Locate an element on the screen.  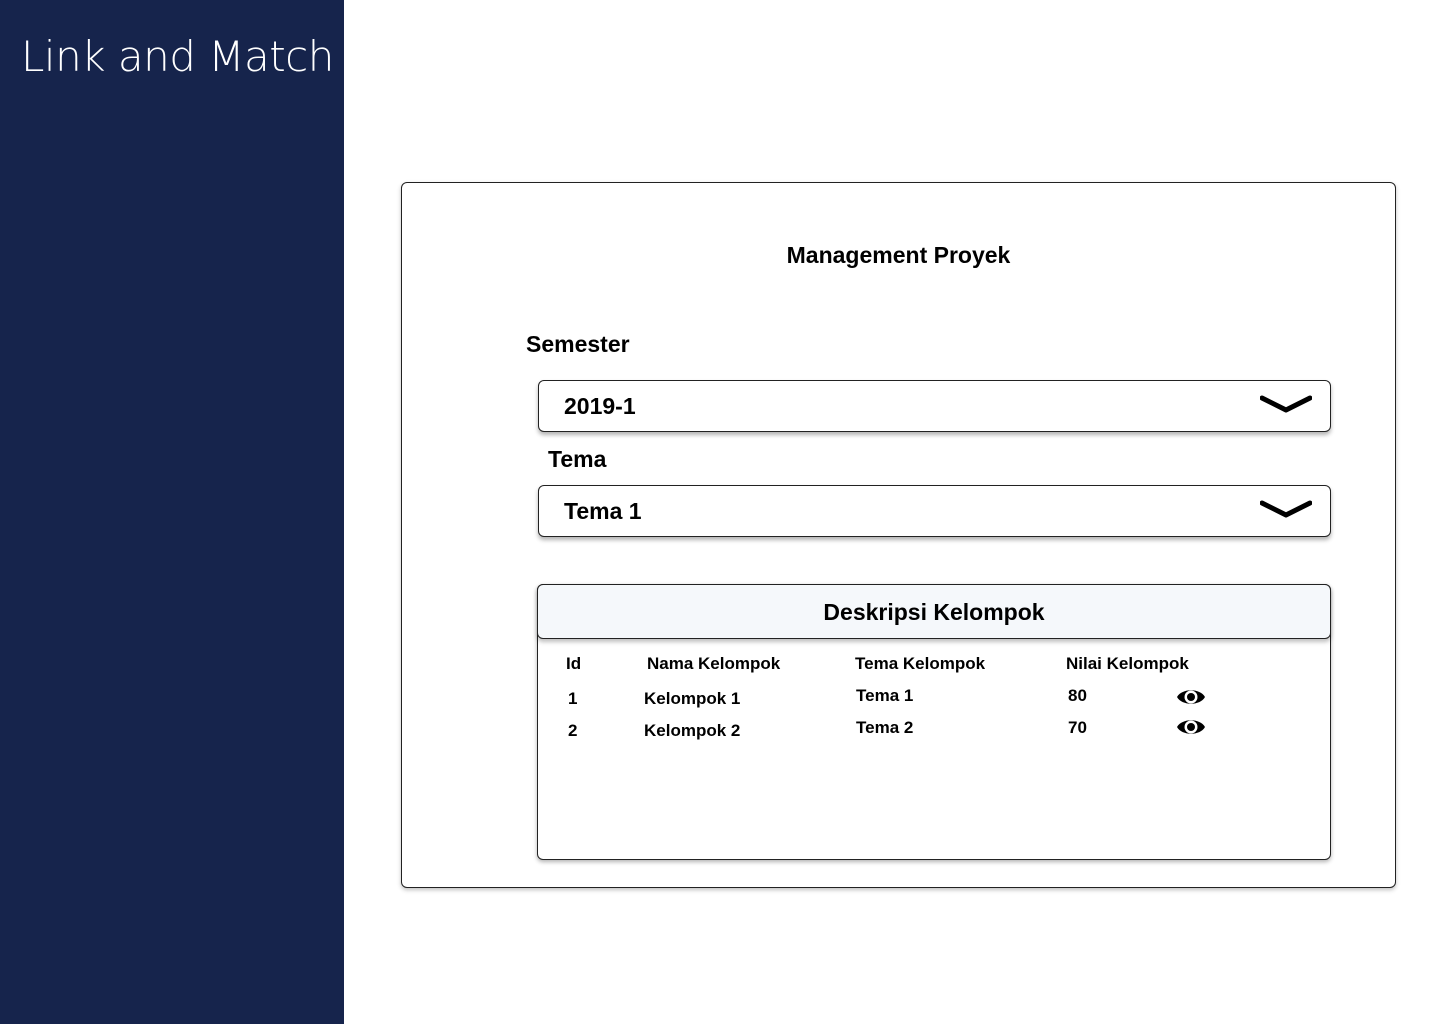
cell-name: Kelompok 1 is located at coordinates (692, 698).